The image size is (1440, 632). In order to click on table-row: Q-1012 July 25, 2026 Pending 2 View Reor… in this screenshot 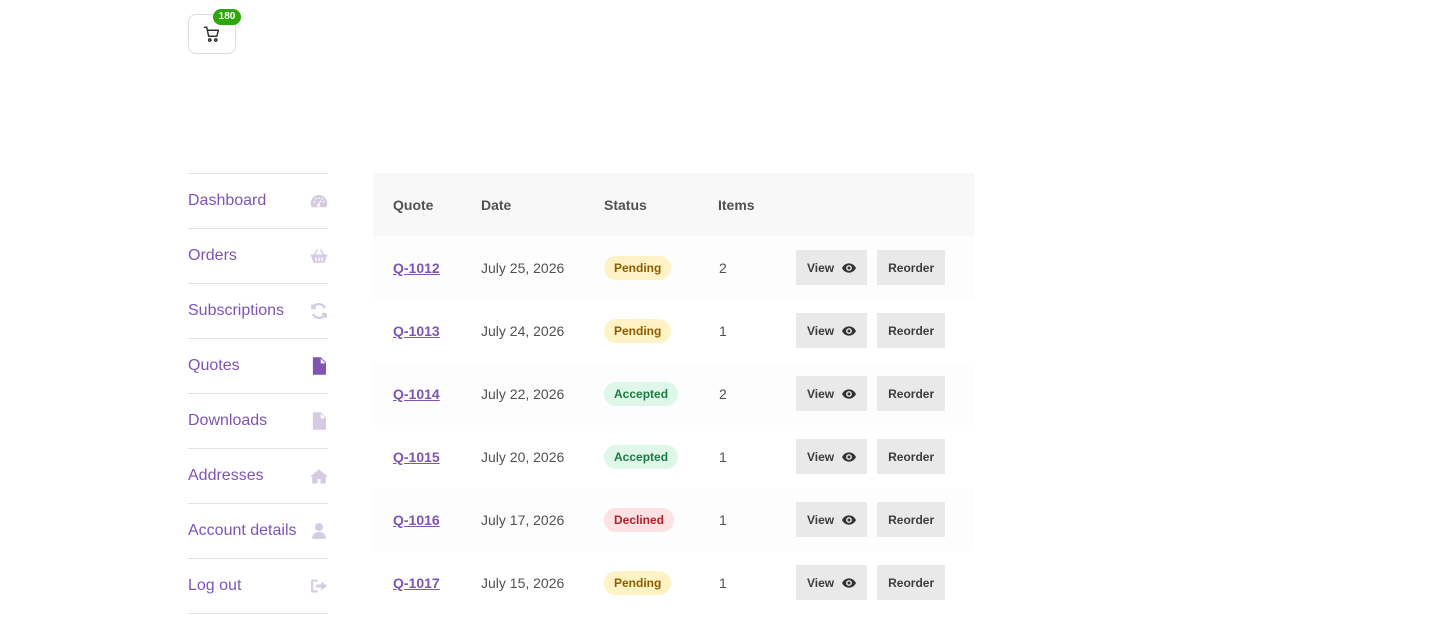, I will do `click(673, 267)`.